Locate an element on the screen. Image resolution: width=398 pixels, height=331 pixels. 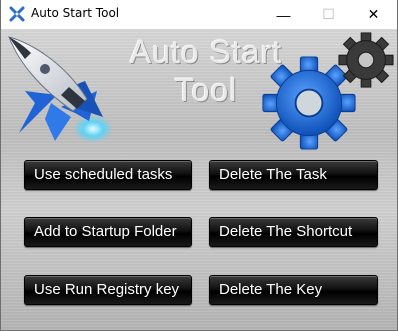
close-button: ✕ is located at coordinates (373, 14).